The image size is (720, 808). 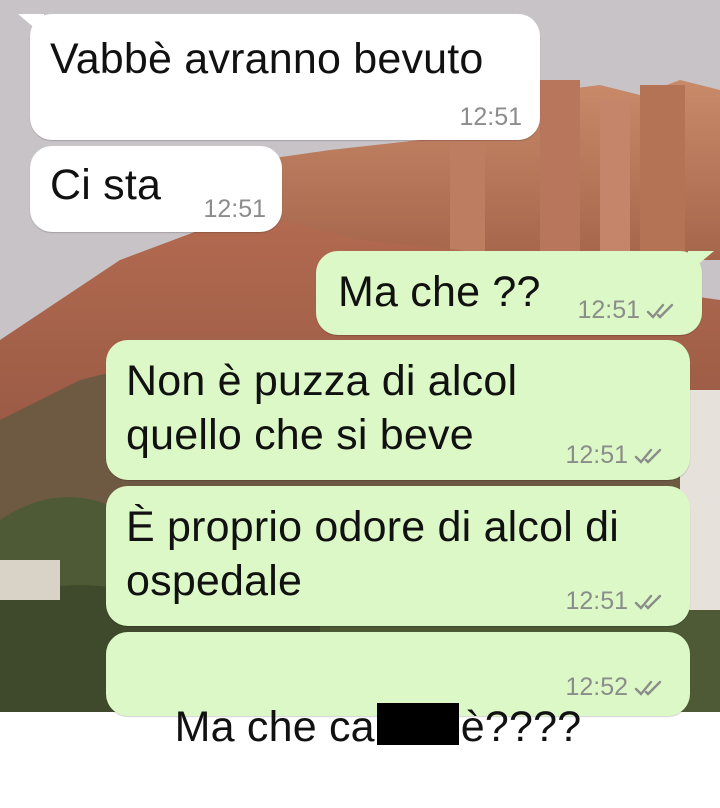 What do you see at coordinates (267, 59) in the screenshot?
I see `message-text: Vabbè avranno bevuto` at bounding box center [267, 59].